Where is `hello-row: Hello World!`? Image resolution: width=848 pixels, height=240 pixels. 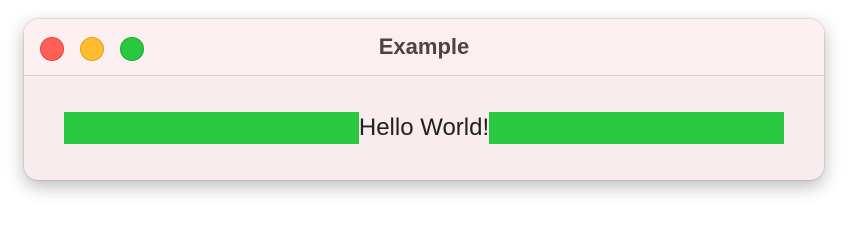
hello-row: Hello World! is located at coordinates (424, 128).